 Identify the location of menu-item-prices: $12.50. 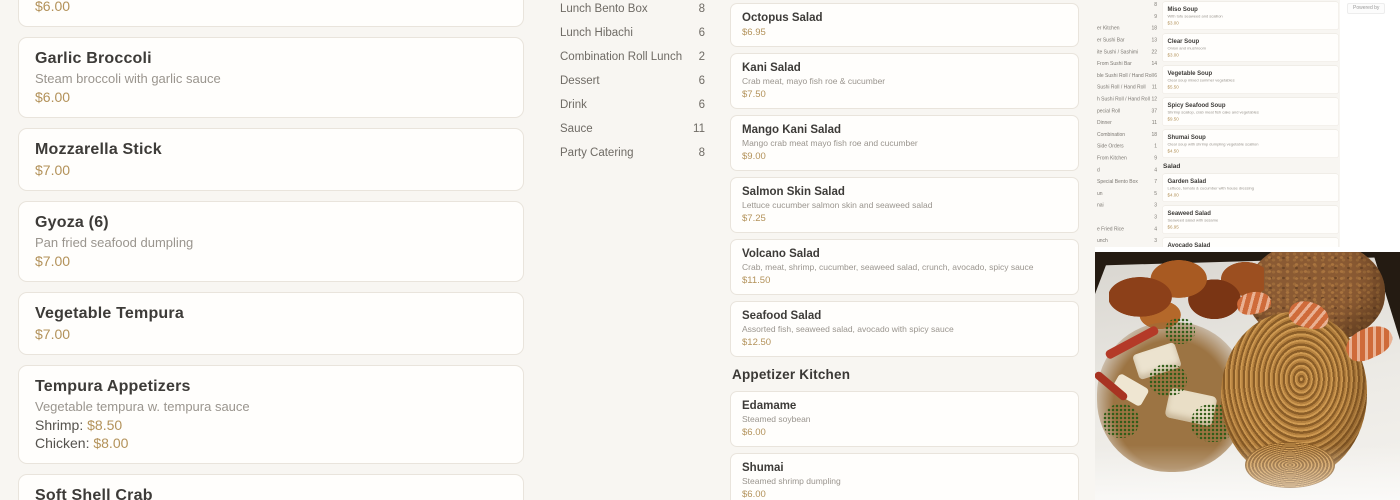
(904, 343).